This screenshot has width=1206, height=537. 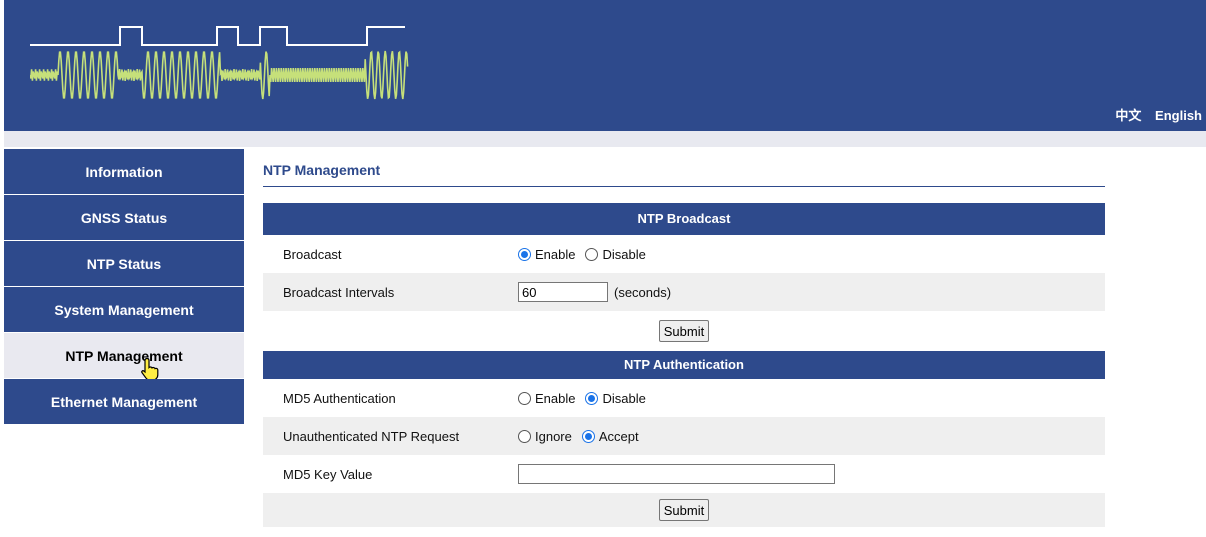 I want to click on sidebar-item-label: NTP Status, so click(x=124, y=263).